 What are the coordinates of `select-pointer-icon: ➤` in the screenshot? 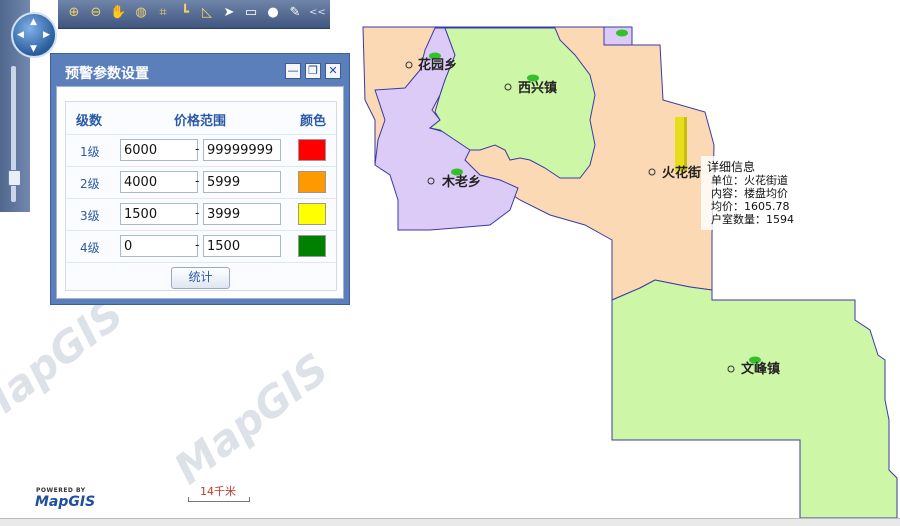 It's located at (229, 13).